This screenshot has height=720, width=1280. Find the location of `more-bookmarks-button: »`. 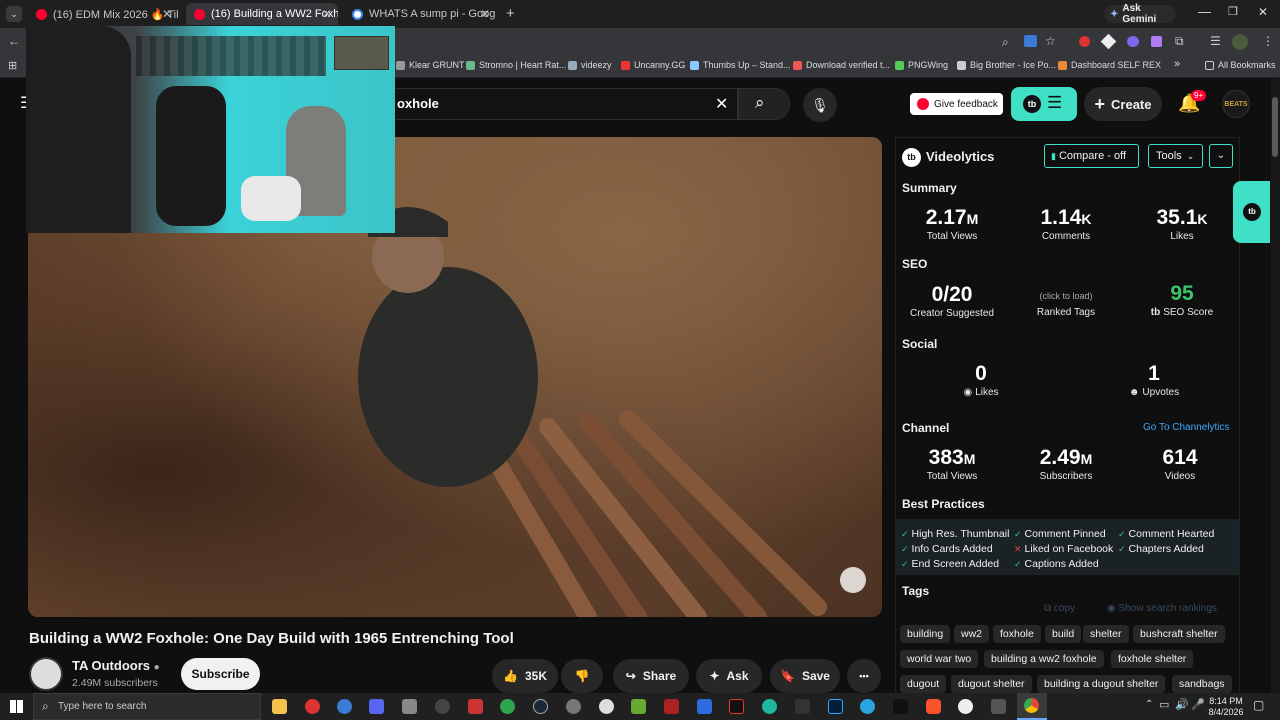

more-bookmarks-button: » is located at coordinates (1177, 64).